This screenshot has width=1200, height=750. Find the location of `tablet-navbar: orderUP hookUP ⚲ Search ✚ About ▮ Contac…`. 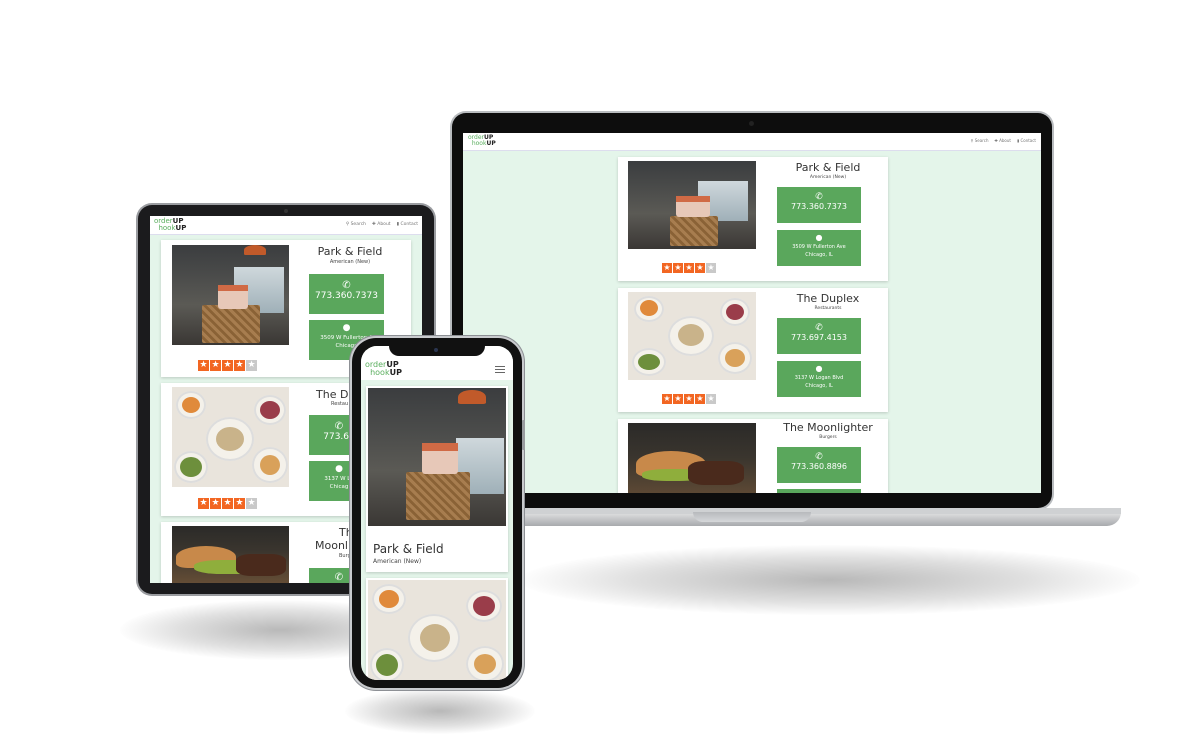

tablet-navbar: orderUP hookUP ⚲ Search ✚ About ▮ Contac… is located at coordinates (286, 225).